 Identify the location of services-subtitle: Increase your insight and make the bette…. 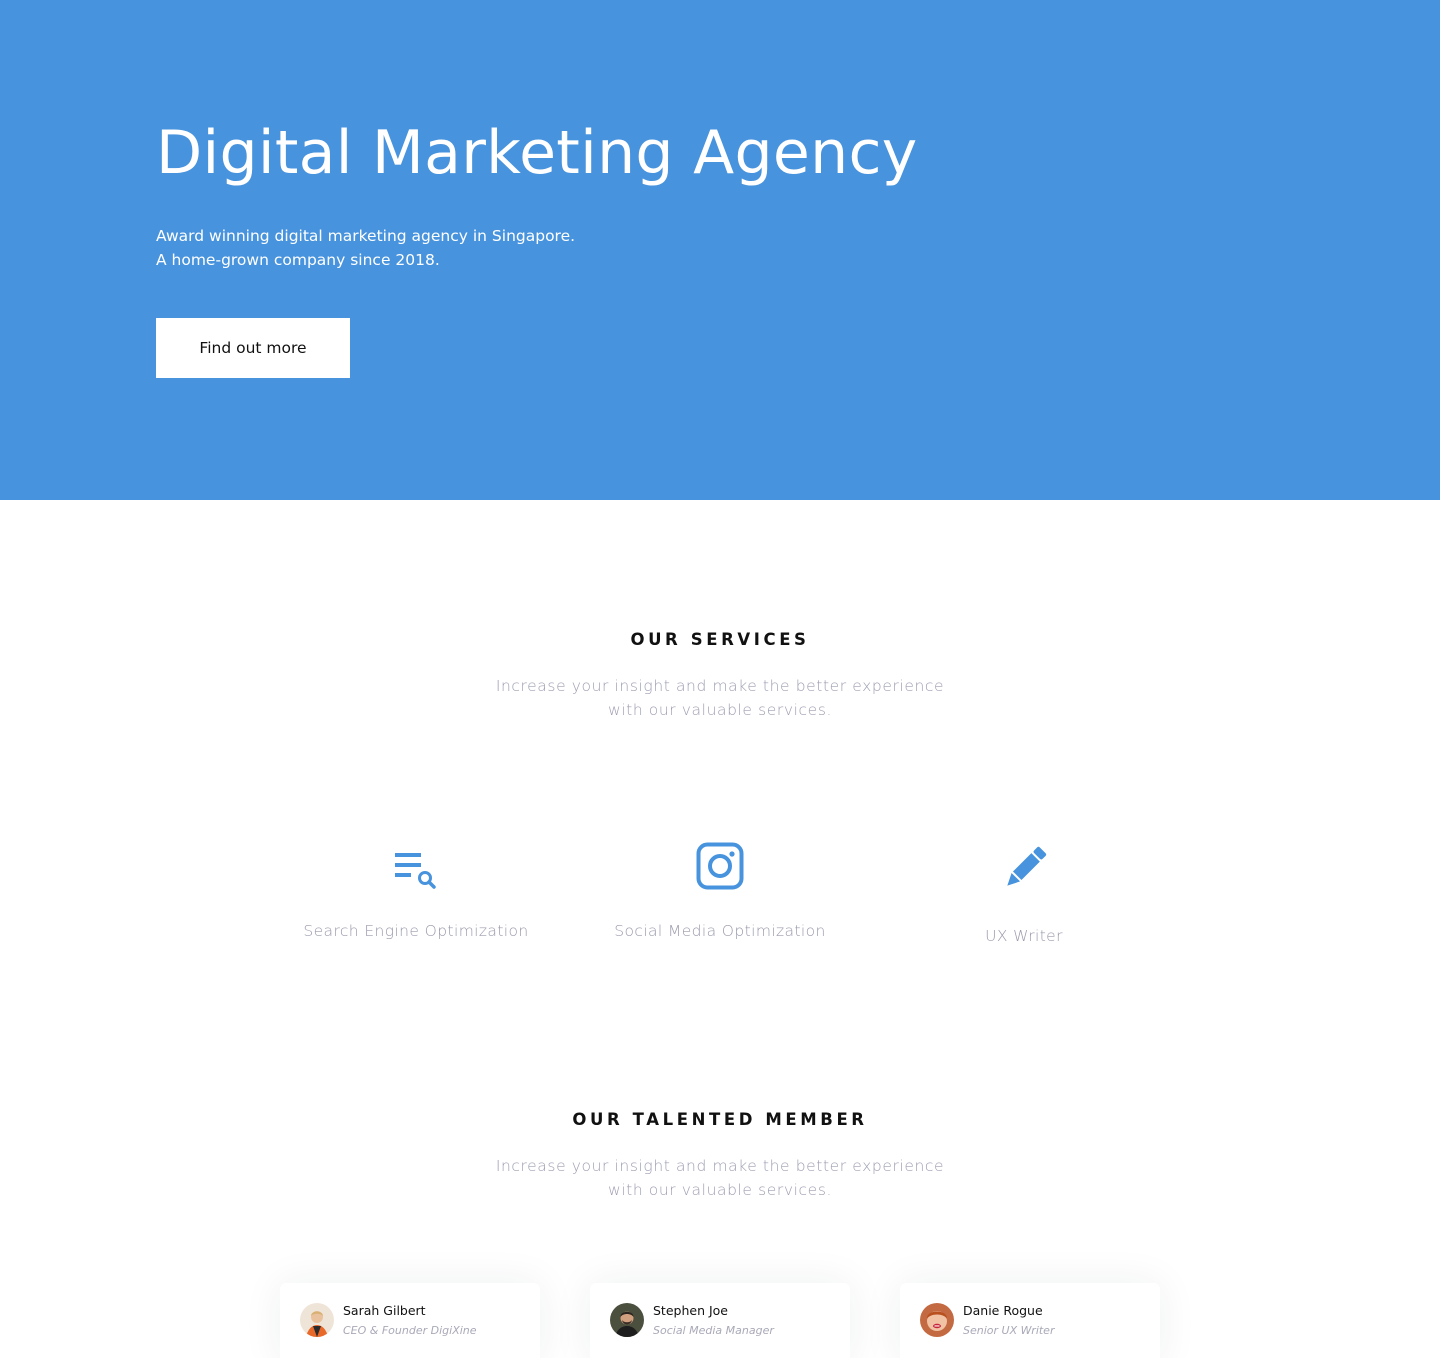
(720, 698).